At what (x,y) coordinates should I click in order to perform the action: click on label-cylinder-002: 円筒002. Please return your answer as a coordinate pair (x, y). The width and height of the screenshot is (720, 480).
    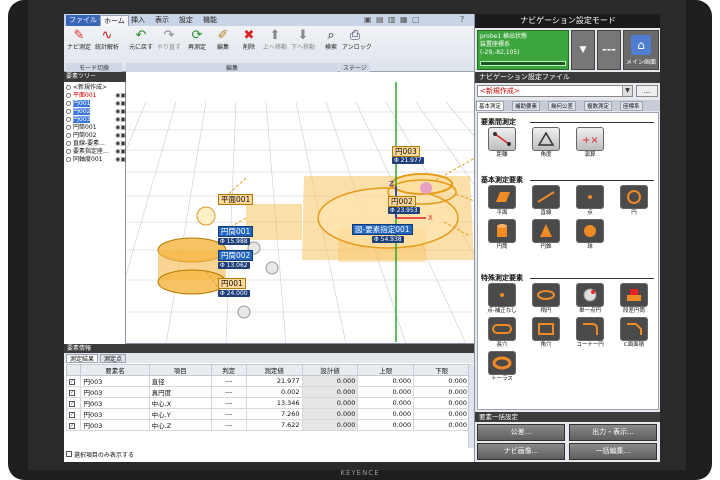
    Looking at the image, I should click on (236, 255).